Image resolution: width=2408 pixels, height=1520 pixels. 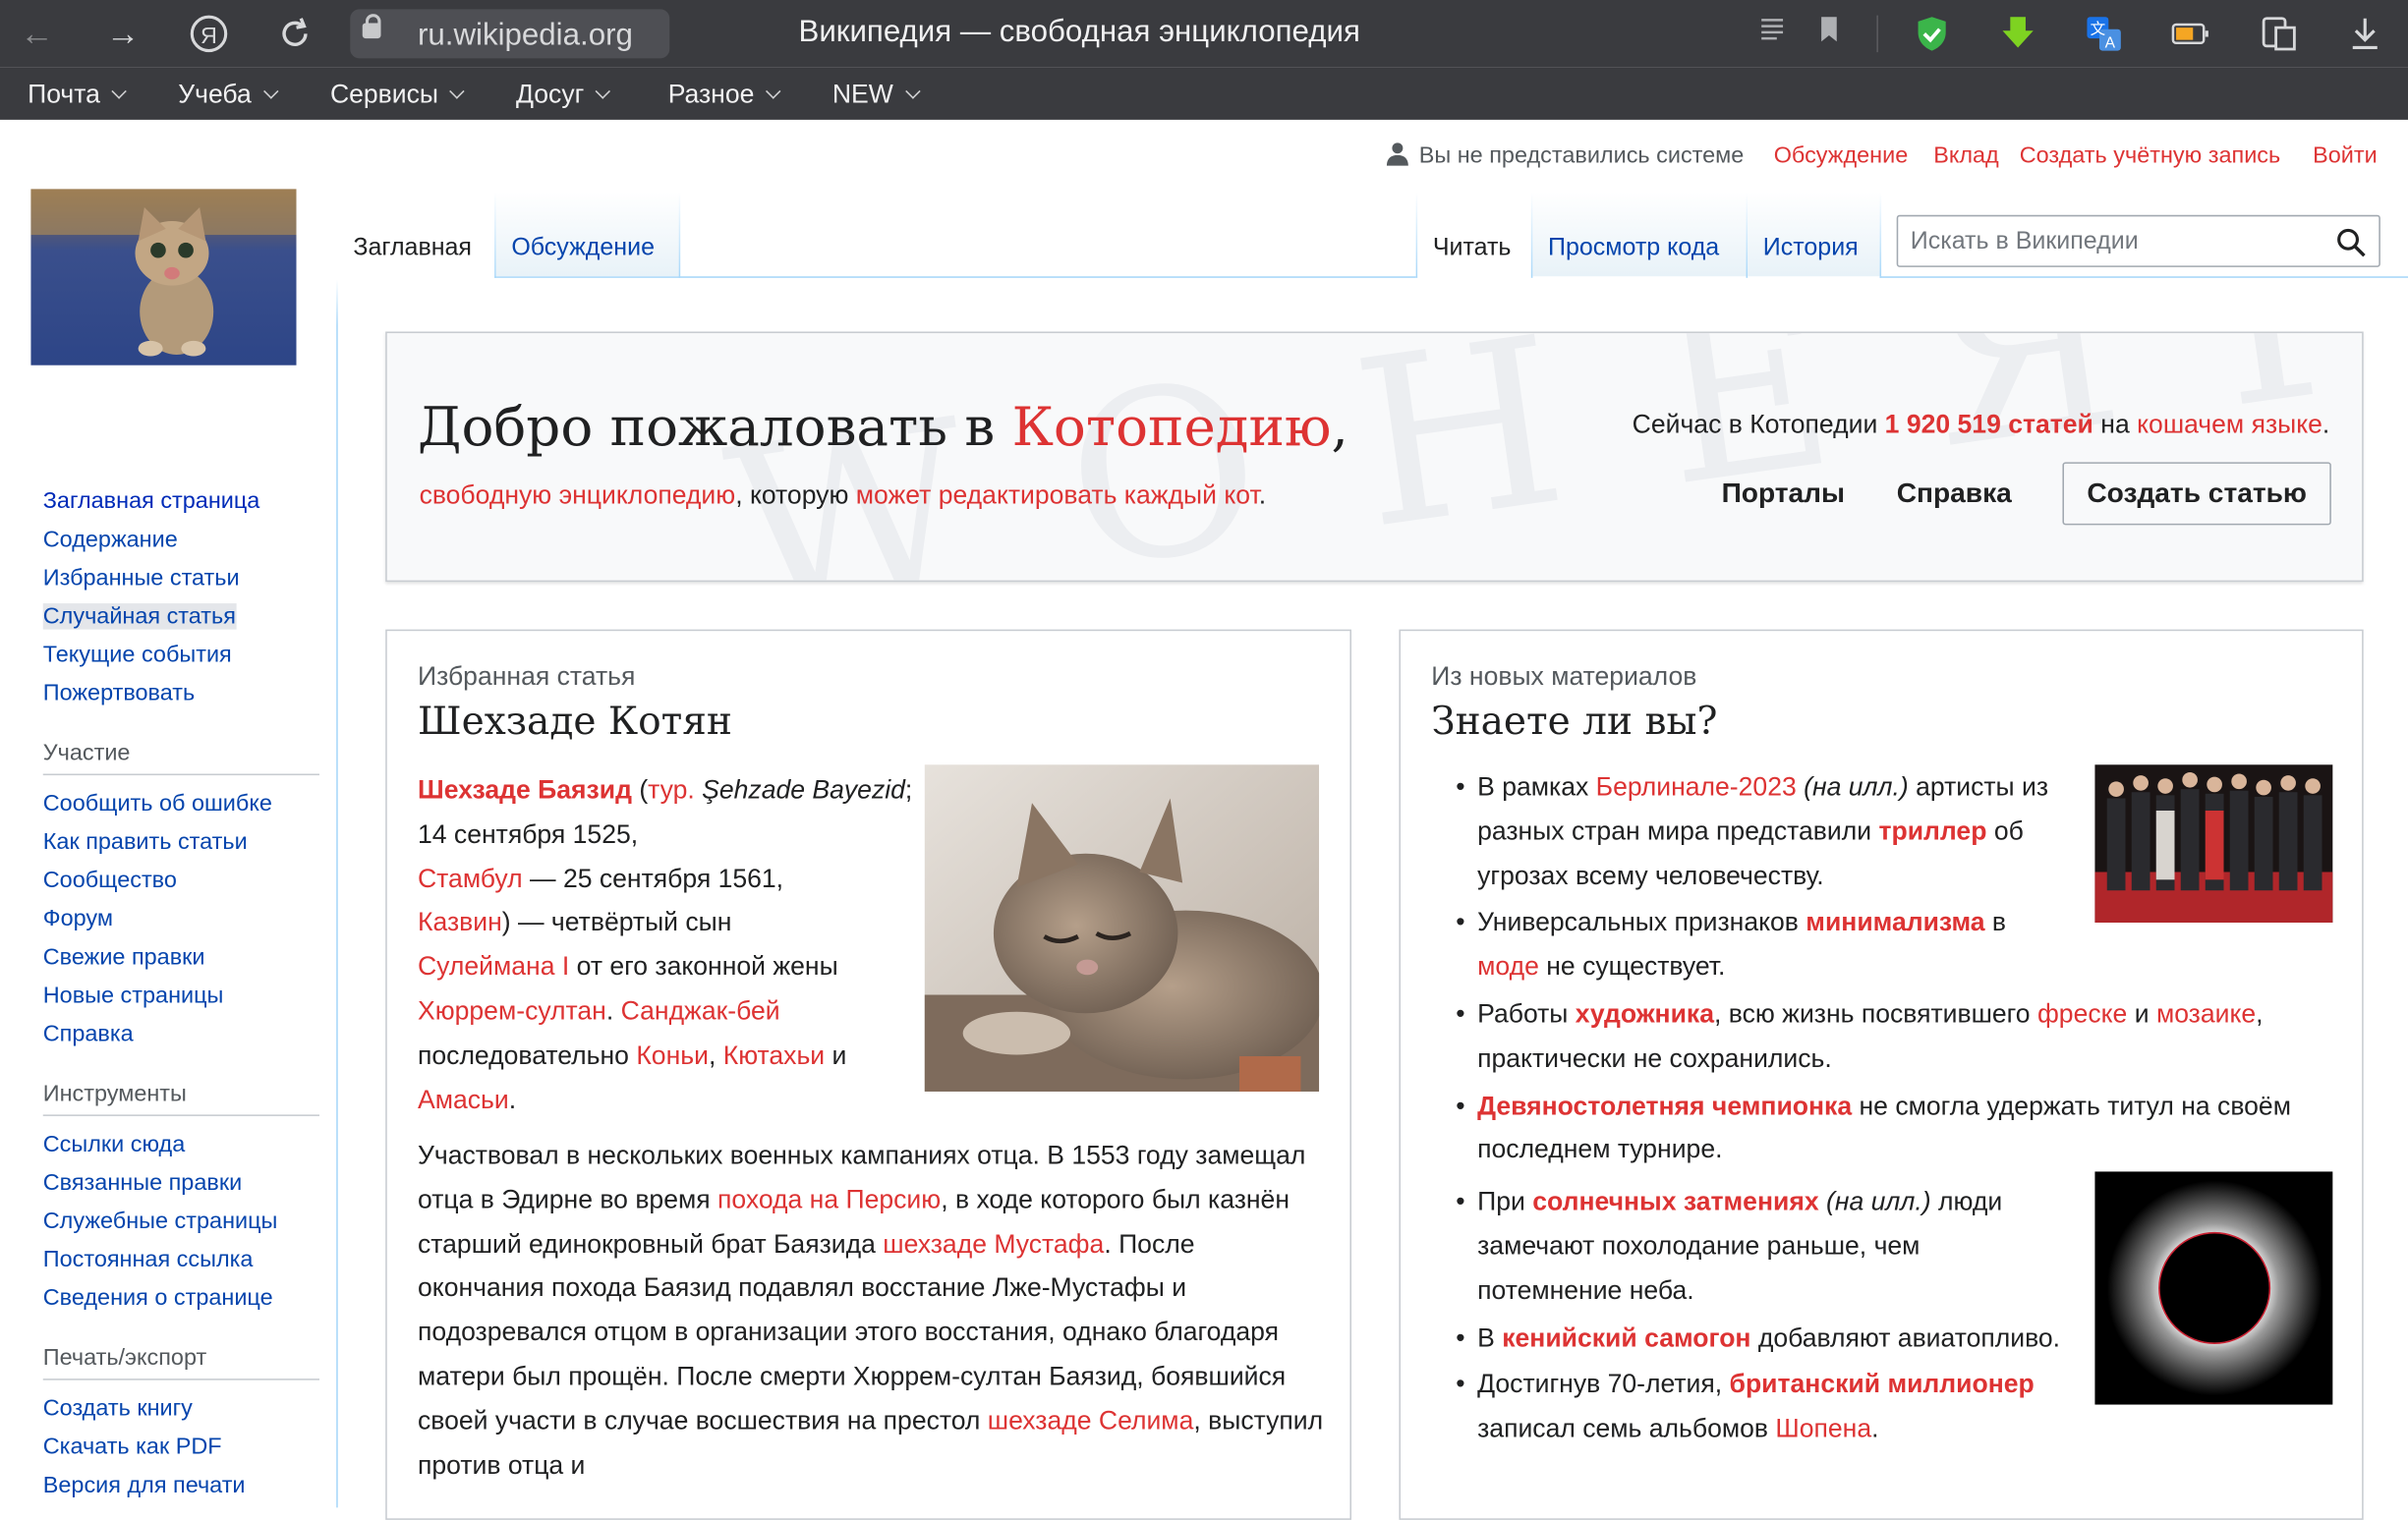 What do you see at coordinates (2365, 34) in the screenshot?
I see `downloads-icon` at bounding box center [2365, 34].